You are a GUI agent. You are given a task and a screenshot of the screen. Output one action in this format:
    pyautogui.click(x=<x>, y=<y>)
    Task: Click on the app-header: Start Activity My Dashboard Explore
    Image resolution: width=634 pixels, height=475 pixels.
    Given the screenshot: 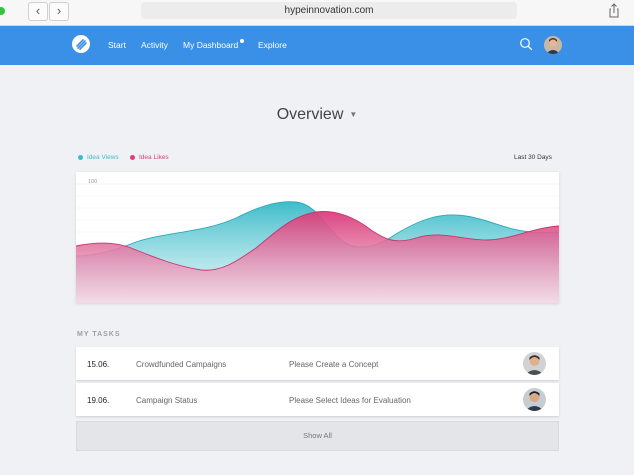 What is the action you would take?
    pyautogui.click(x=317, y=45)
    